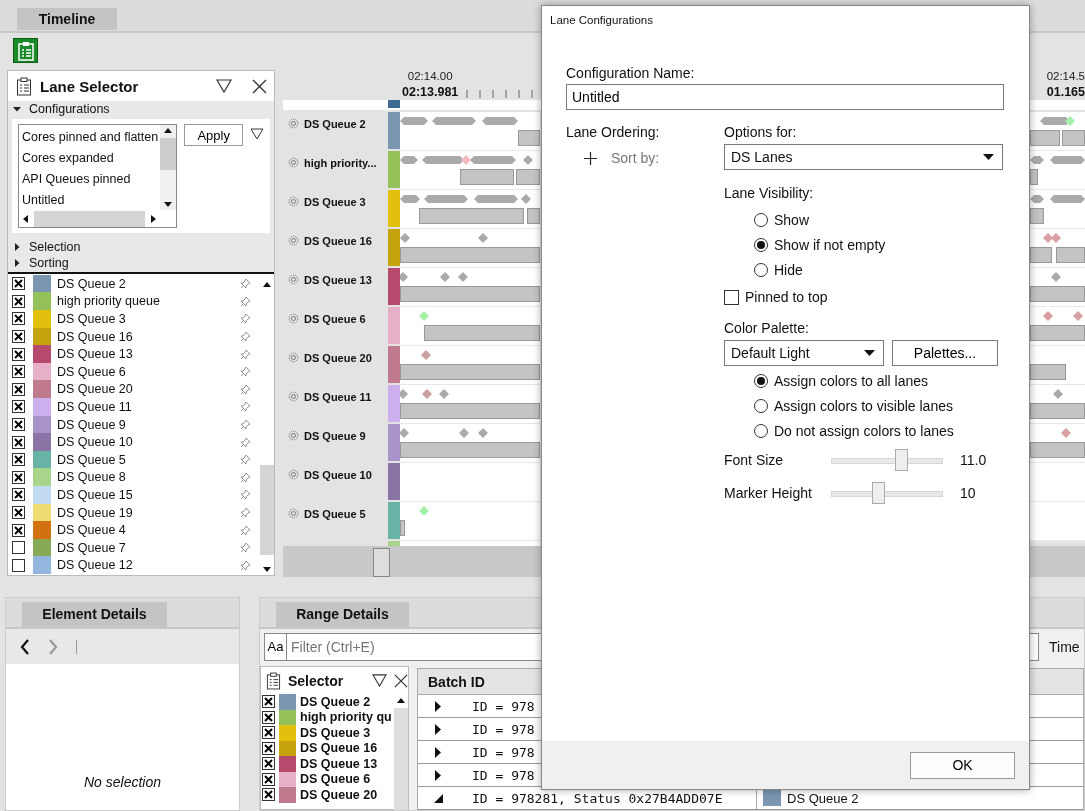  What do you see at coordinates (267, 569) in the screenshot?
I see `scroll-down-icon` at bounding box center [267, 569].